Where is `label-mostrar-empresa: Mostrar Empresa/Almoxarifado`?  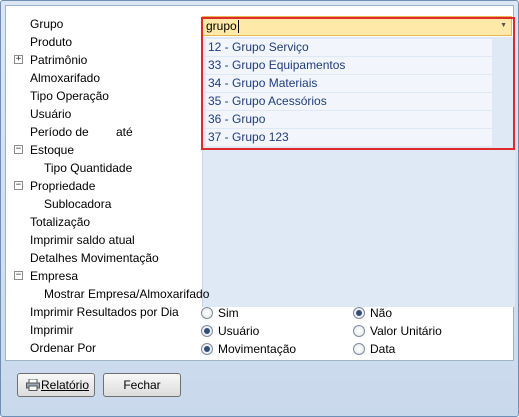
label-mostrar-empresa: Mostrar Empresa/Almoxarifado is located at coordinates (127, 294).